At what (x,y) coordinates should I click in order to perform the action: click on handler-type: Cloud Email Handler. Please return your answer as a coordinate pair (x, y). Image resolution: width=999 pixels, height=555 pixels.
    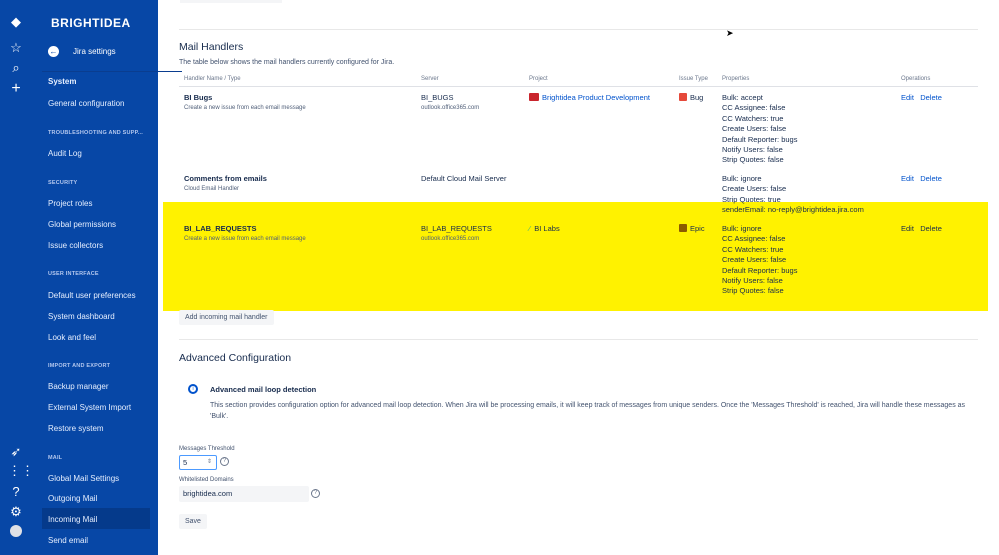
    Looking at the image, I should click on (212, 189).